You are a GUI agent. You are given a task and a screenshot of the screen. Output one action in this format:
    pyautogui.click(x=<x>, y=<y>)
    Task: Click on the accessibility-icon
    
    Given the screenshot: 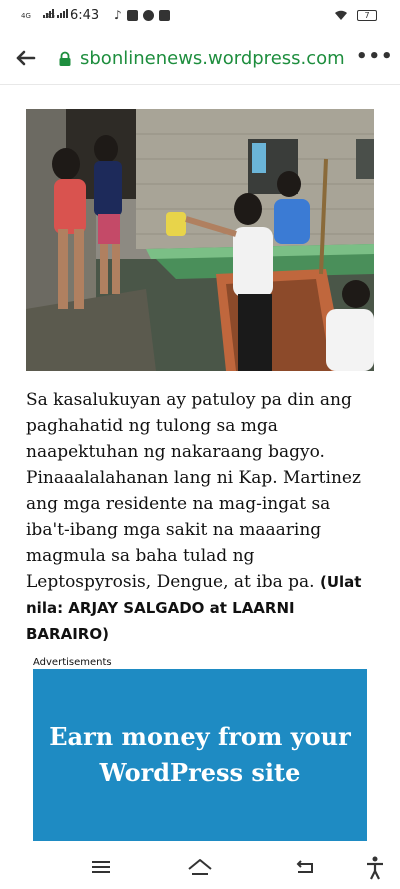 What is the action you would take?
    pyautogui.click(x=375, y=867)
    